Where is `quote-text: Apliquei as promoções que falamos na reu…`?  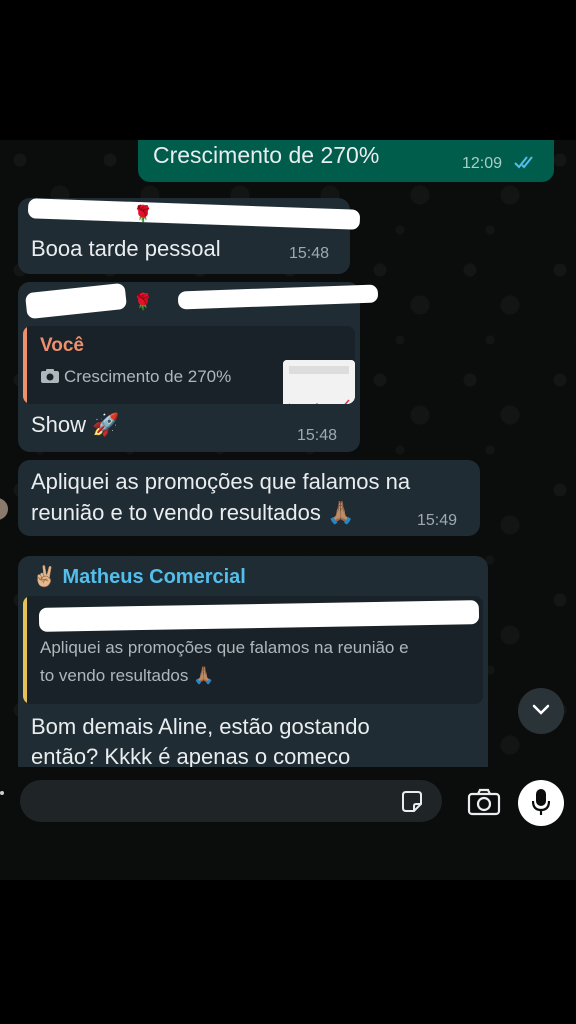 quote-text: Apliquei as promoções que falamos na reu… is located at coordinates (224, 647).